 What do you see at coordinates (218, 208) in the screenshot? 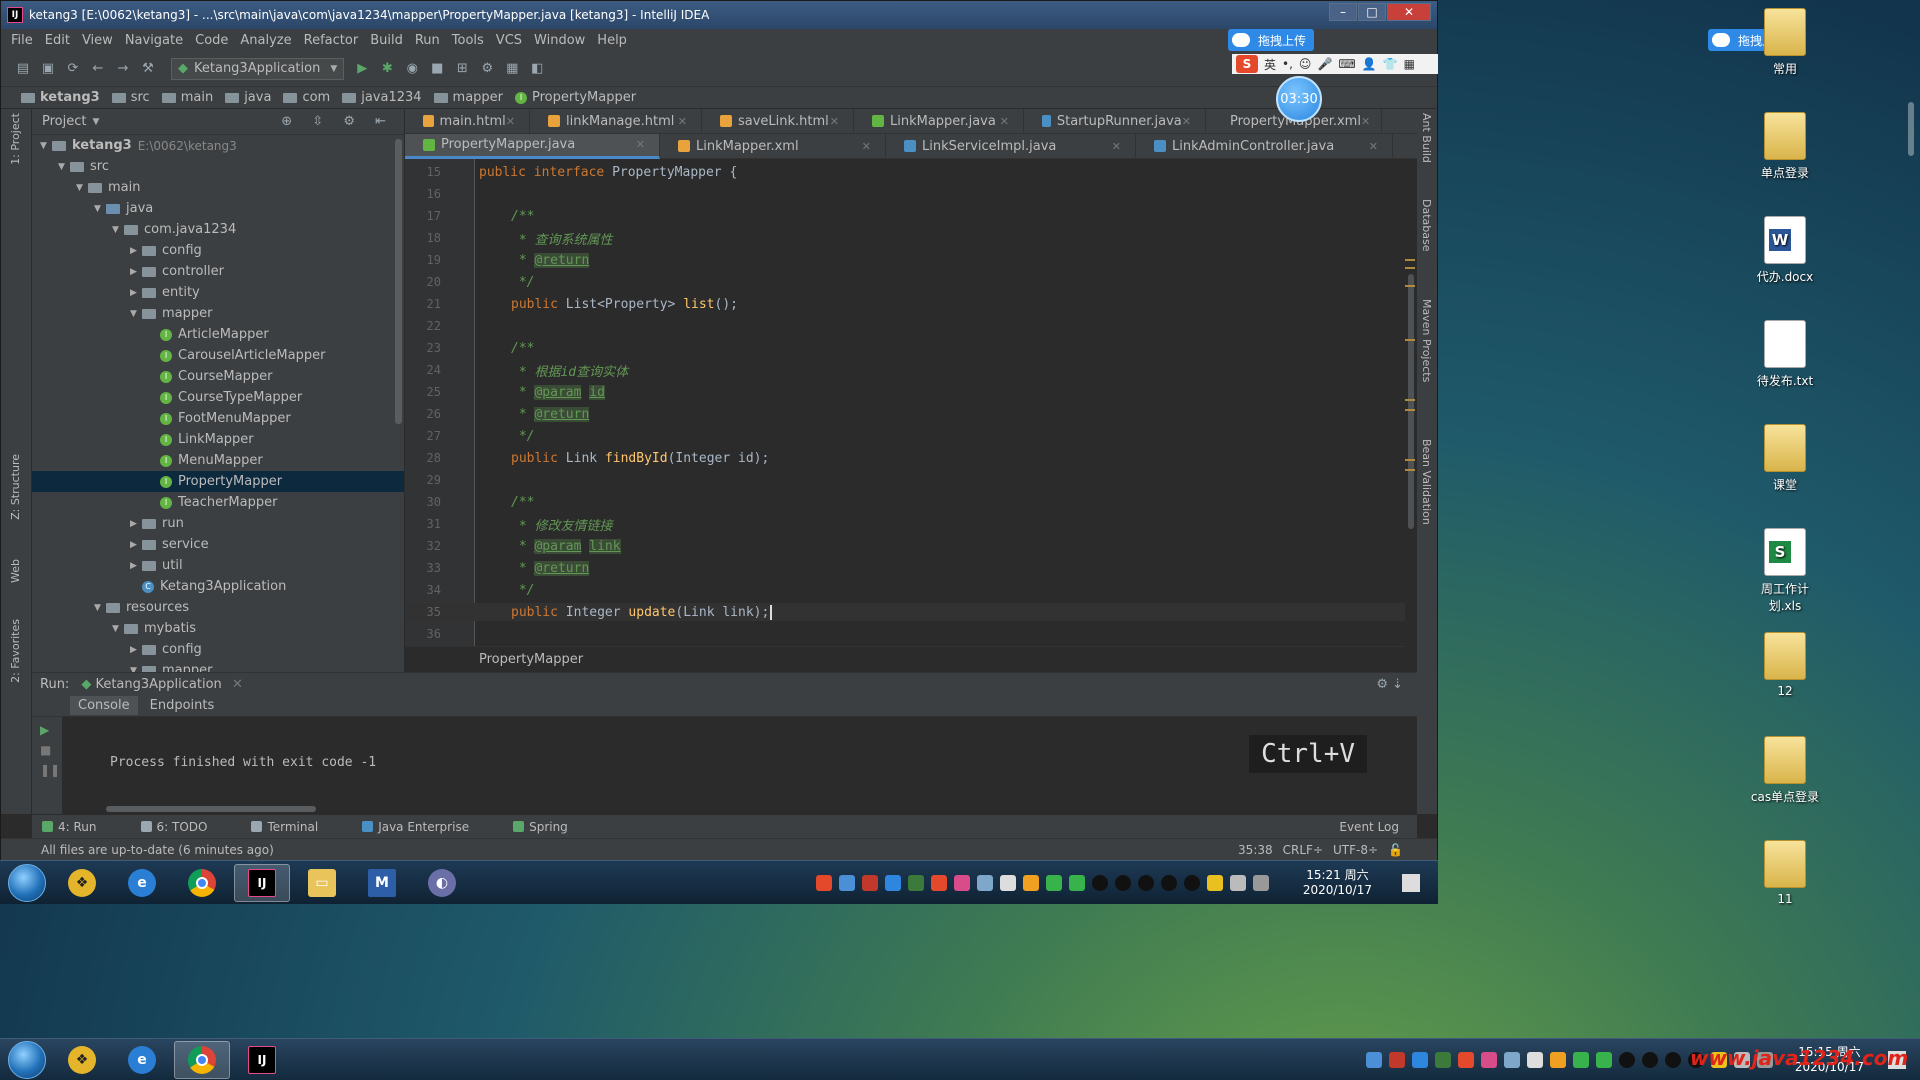
I see `tree-item: ▼ java` at bounding box center [218, 208].